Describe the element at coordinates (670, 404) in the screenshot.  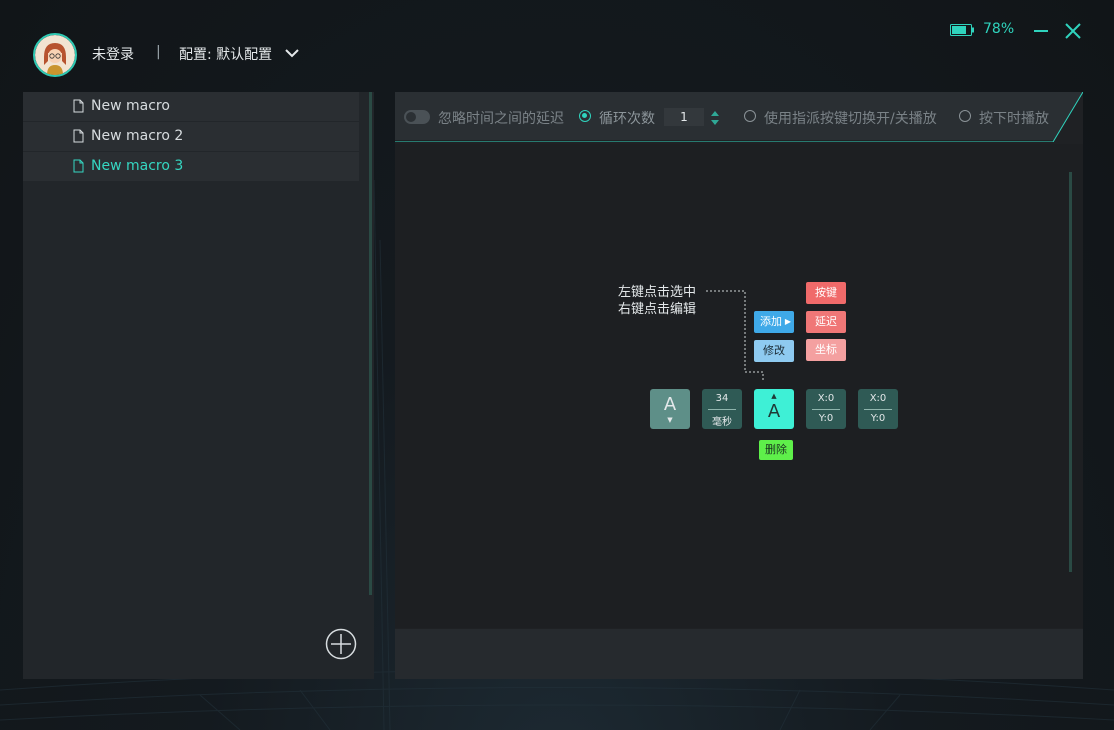
I see `key-down-label: A` at that location.